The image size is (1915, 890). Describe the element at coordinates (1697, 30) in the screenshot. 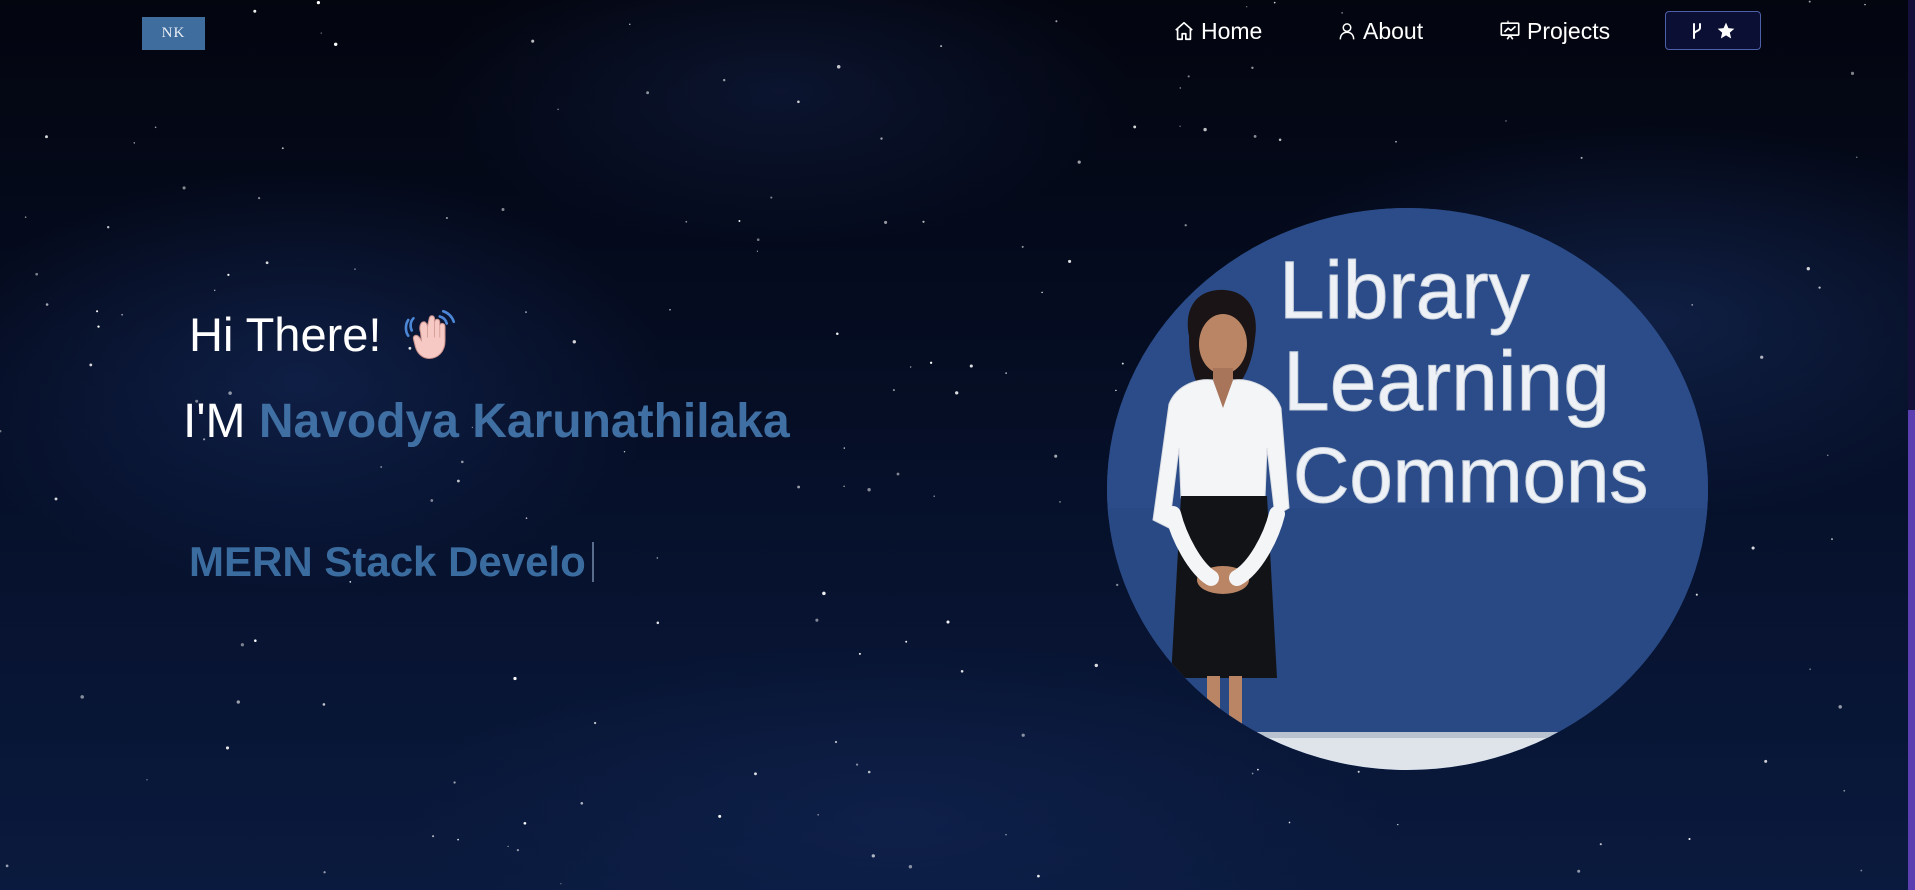

I see `fork-icon` at that location.